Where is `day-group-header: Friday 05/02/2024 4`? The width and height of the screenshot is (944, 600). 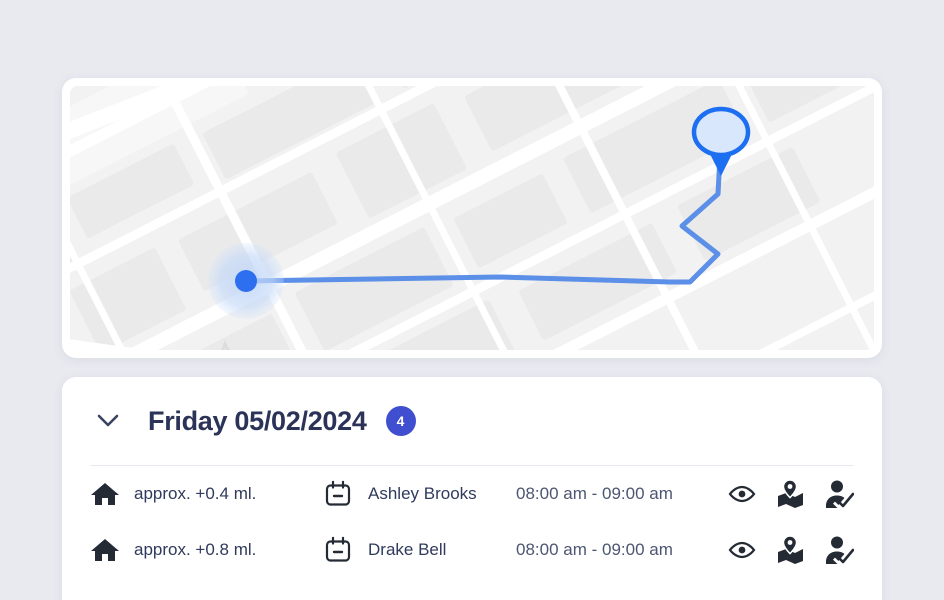
day-group-header: Friday 05/02/2024 4 is located at coordinates (472, 421).